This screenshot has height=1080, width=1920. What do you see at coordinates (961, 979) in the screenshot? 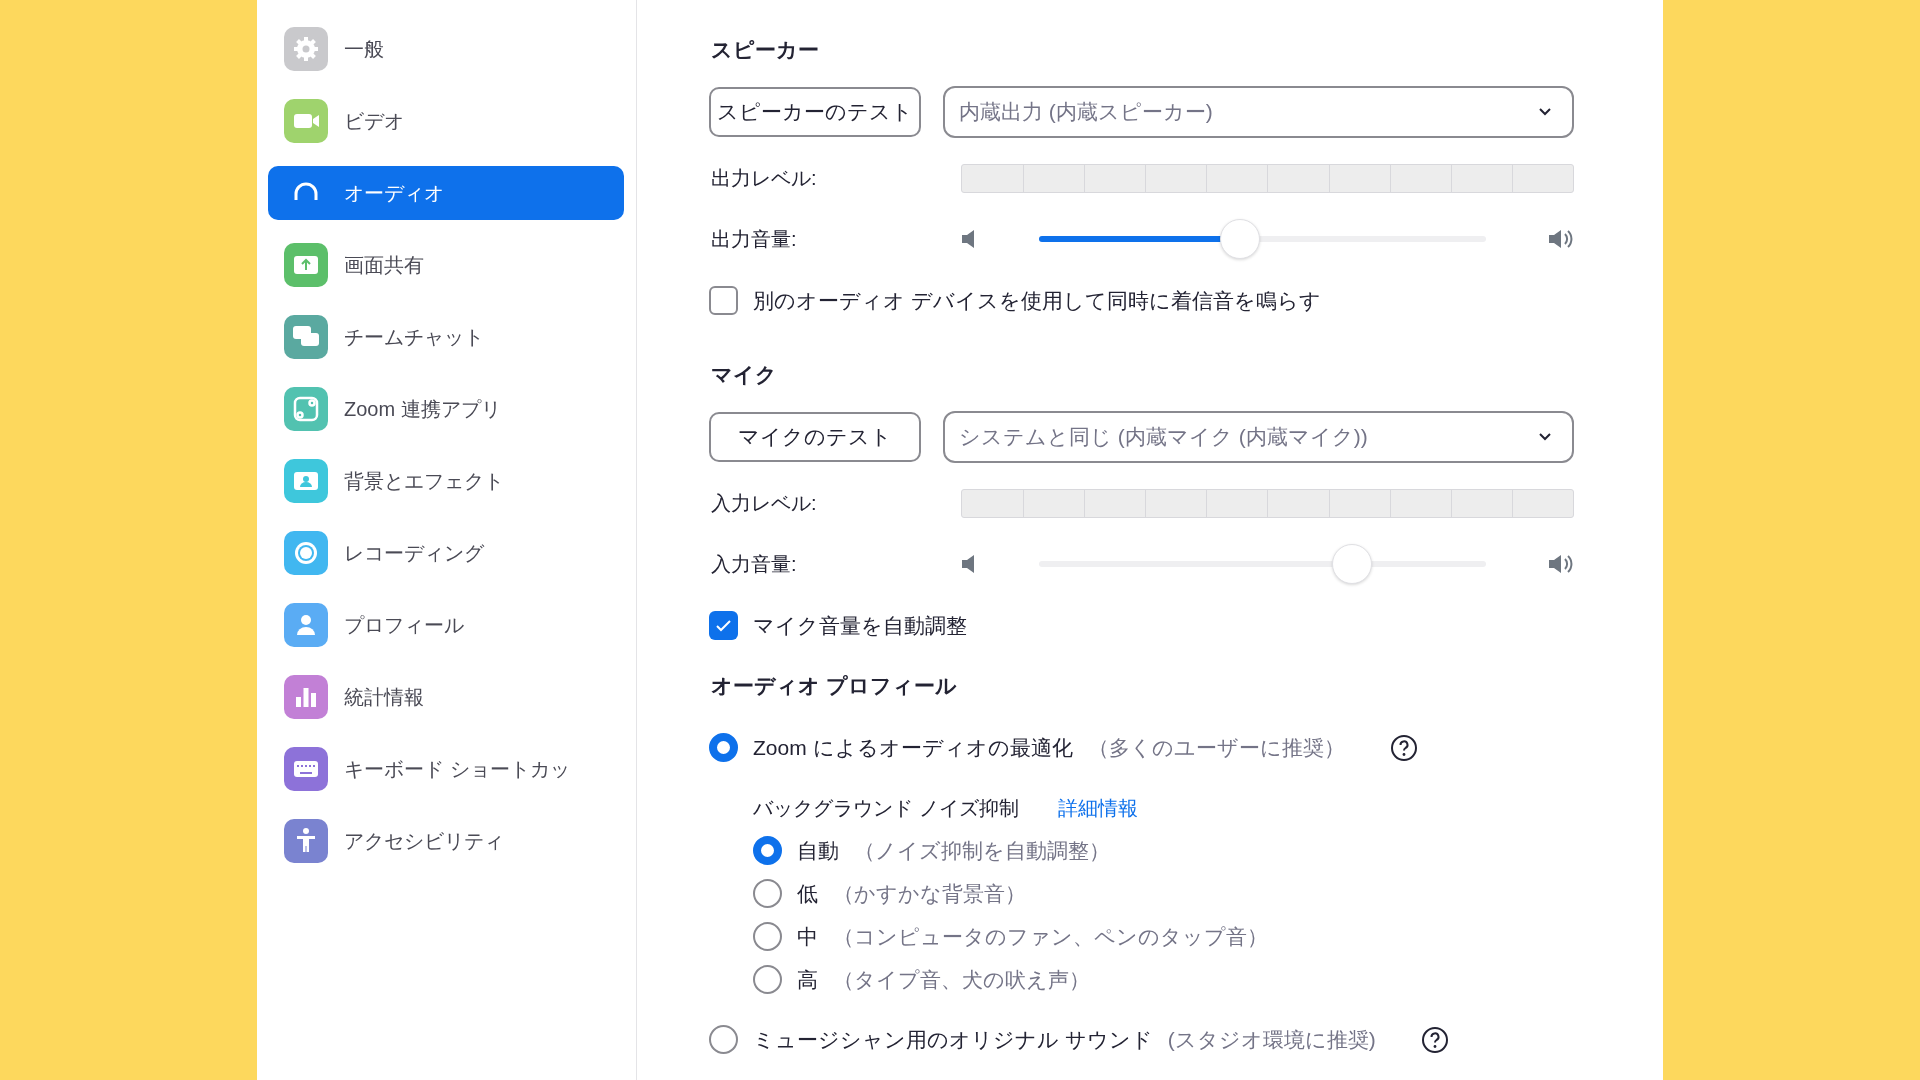
I see `option-note: （タイプ音、犬の吠え声）` at bounding box center [961, 979].